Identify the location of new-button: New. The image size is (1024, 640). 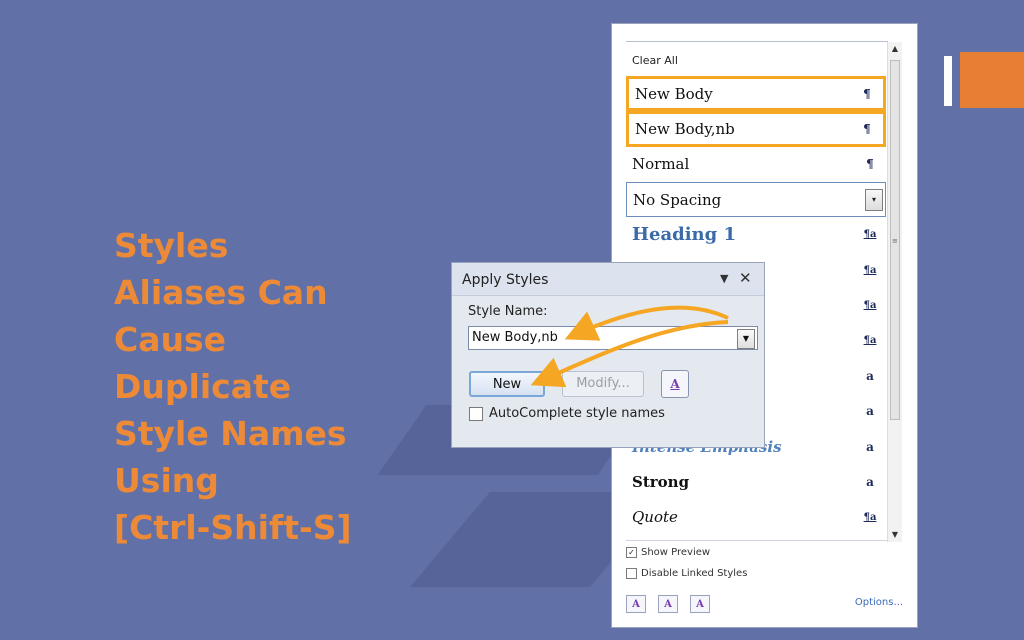
(507, 384).